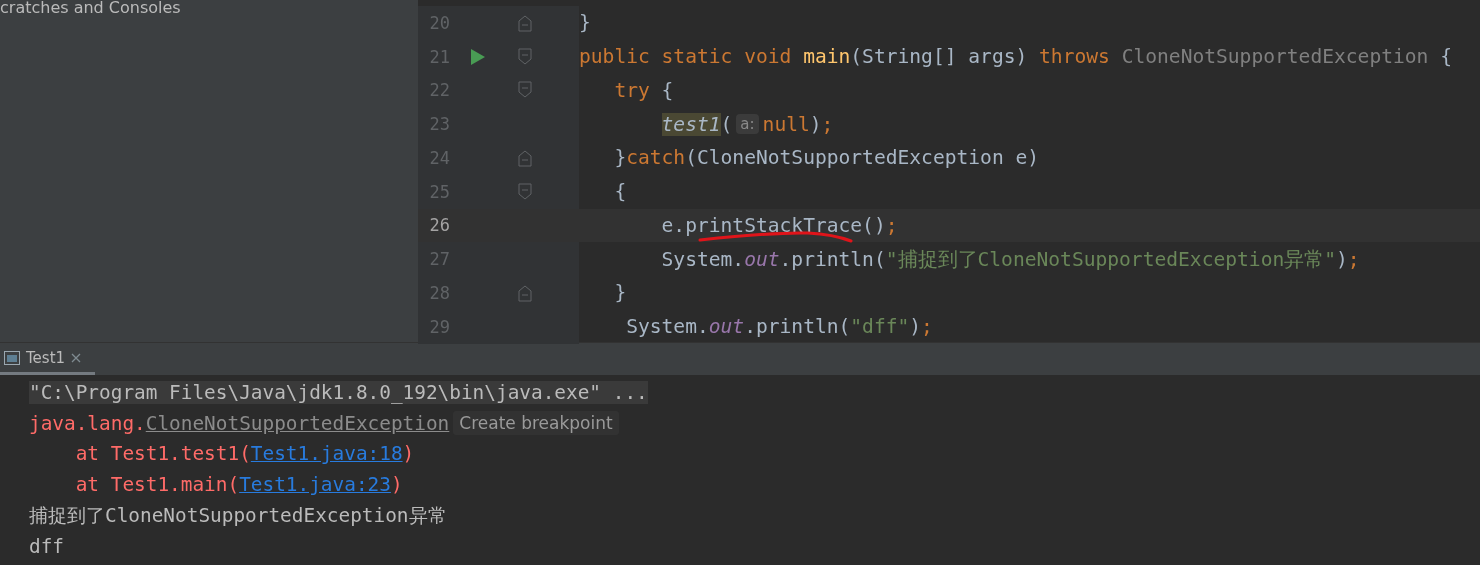  What do you see at coordinates (1015, 57) in the screenshot?
I see `code-line: public static void main(String[] args) throws CloneNotSupportedException {` at bounding box center [1015, 57].